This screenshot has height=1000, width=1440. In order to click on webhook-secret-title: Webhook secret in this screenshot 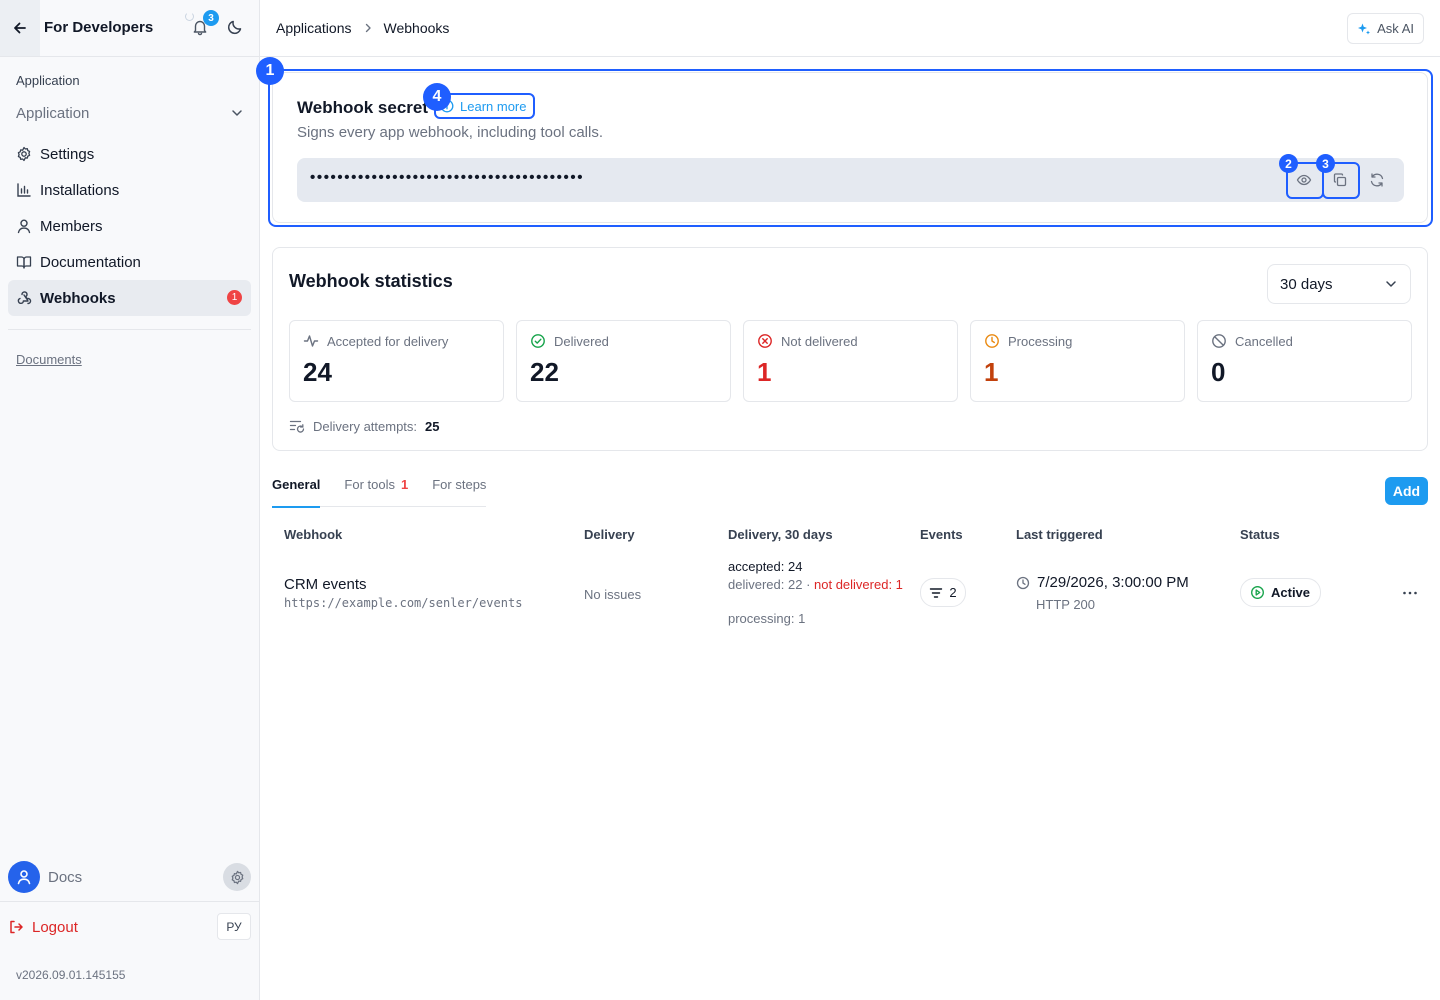, I will do `click(363, 107)`.